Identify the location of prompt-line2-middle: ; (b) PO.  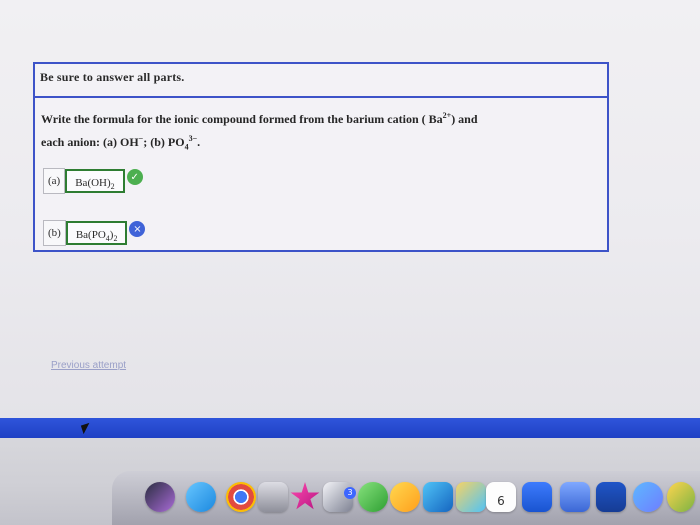
(164, 142).